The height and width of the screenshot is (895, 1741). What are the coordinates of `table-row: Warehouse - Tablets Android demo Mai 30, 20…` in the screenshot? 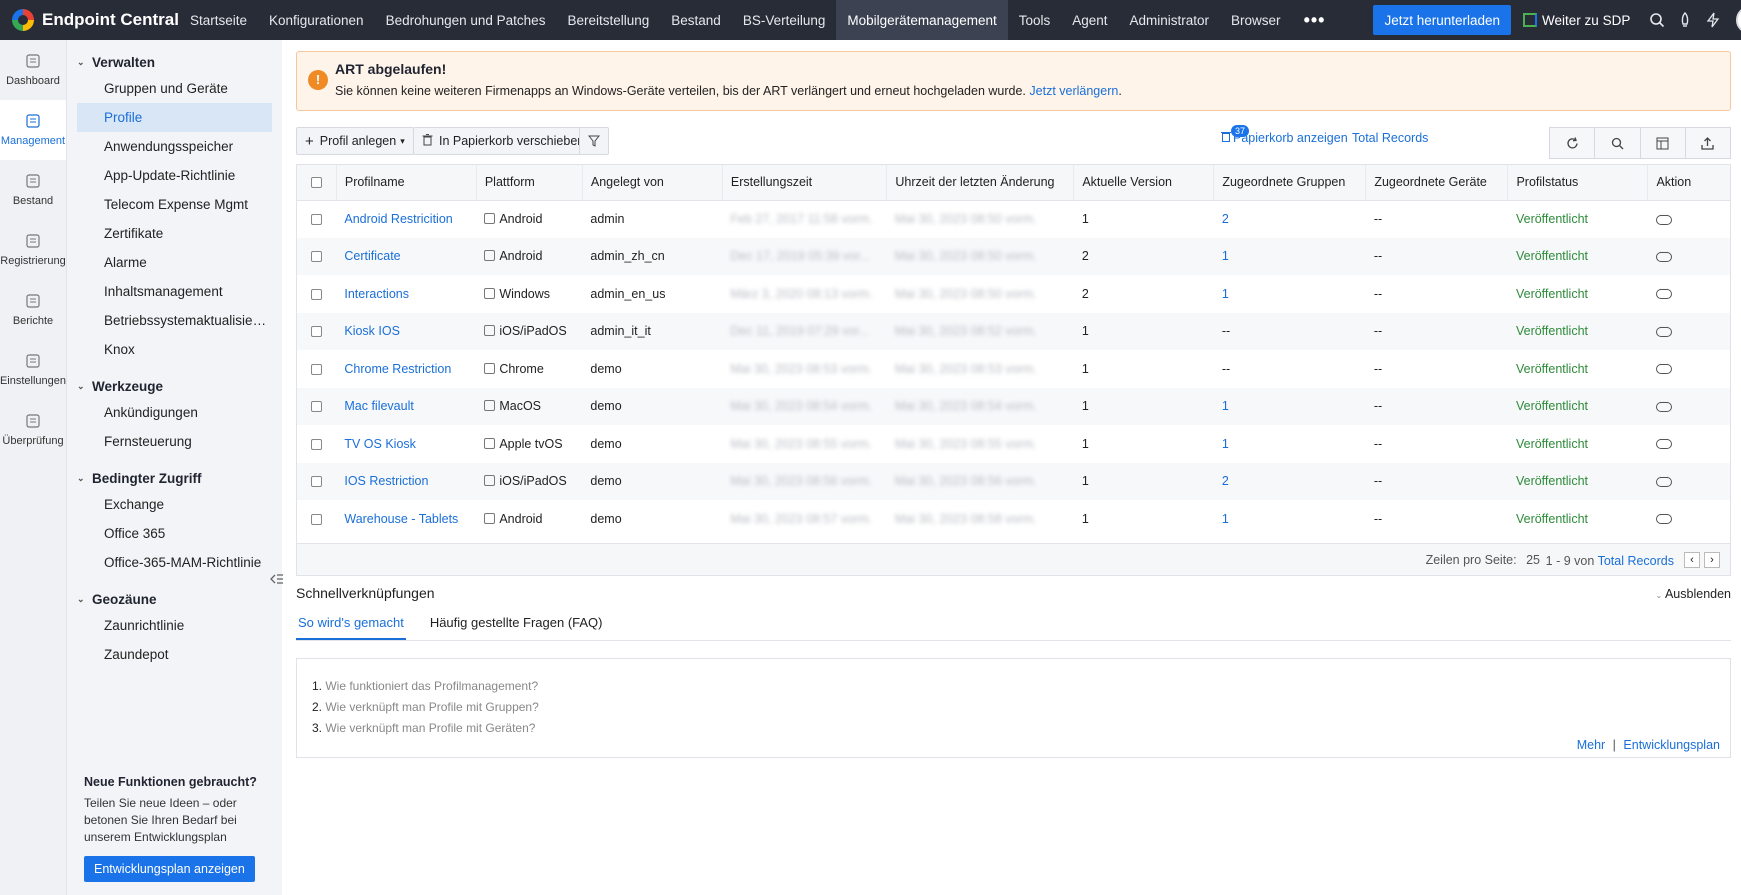 It's located at (1013, 519).